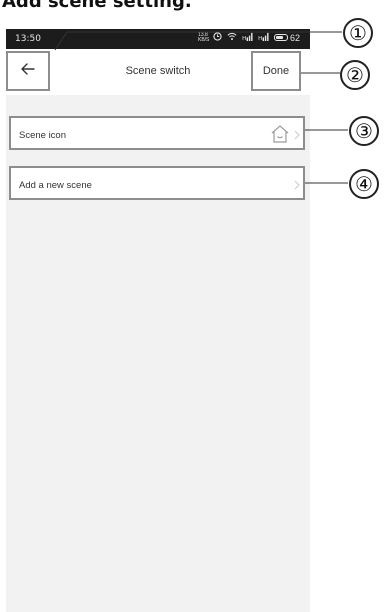 This screenshot has width=385, height=612. Describe the element at coordinates (355, 75) in the screenshot. I see `callout-2: ②` at that location.